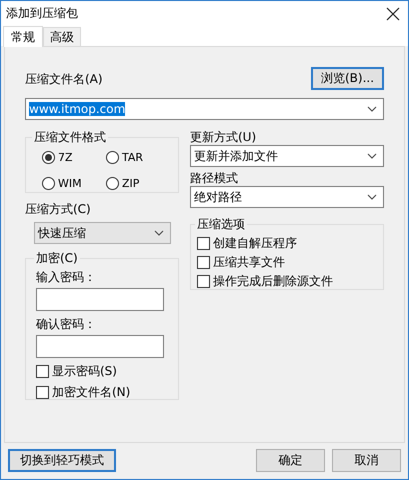 The width and height of the screenshot is (409, 480). Describe the element at coordinates (236, 156) in the screenshot. I see `dropdown-value: 更新并添加文件` at that location.